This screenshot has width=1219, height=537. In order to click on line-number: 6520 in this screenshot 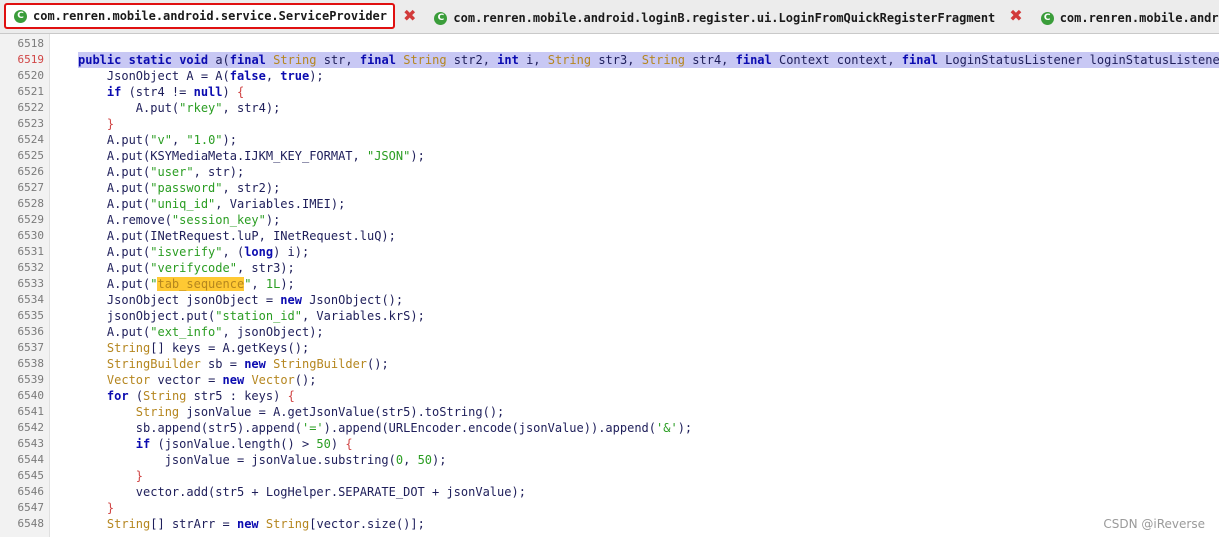, I will do `click(31, 75)`.